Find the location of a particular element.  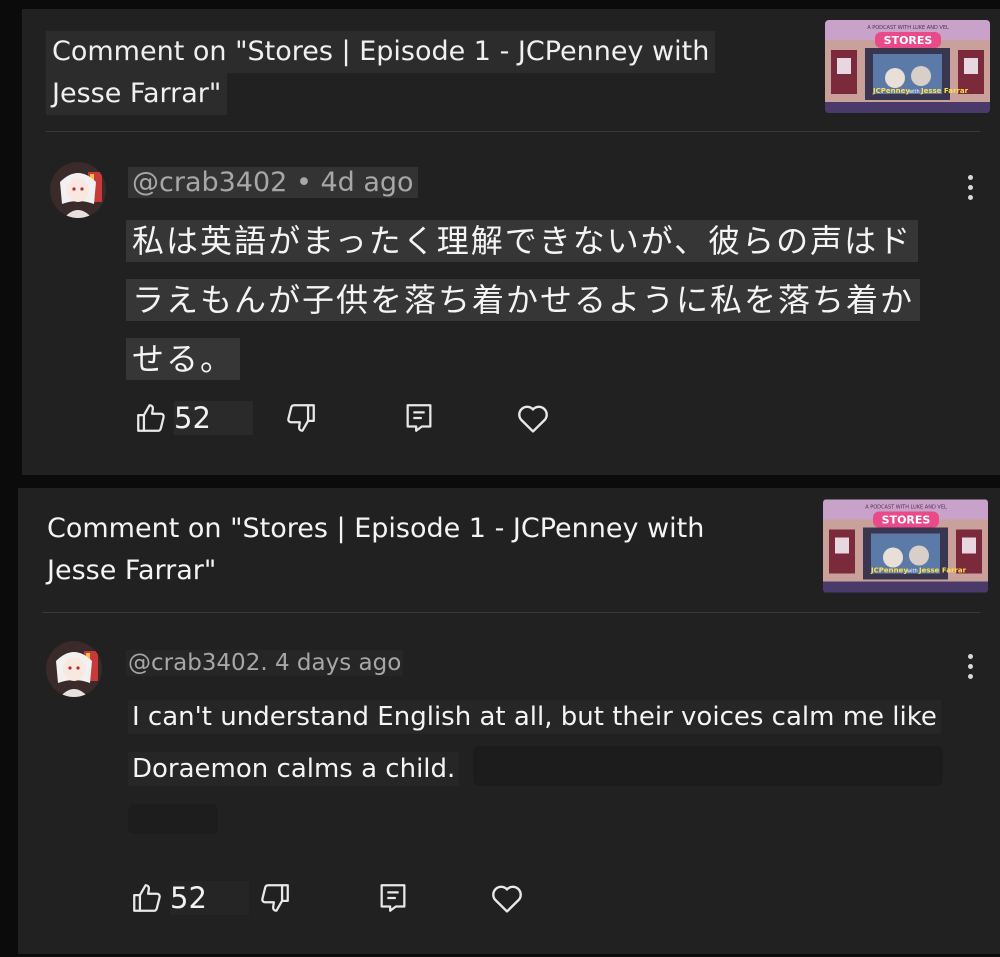

comment-body-line: 私は英語がまったく理解できないが、彼らの声はド is located at coordinates (522, 241).